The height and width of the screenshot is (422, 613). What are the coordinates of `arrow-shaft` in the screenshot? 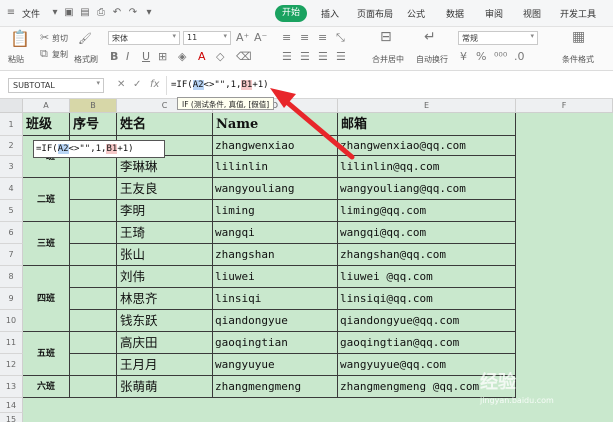 It's located at (317, 127).